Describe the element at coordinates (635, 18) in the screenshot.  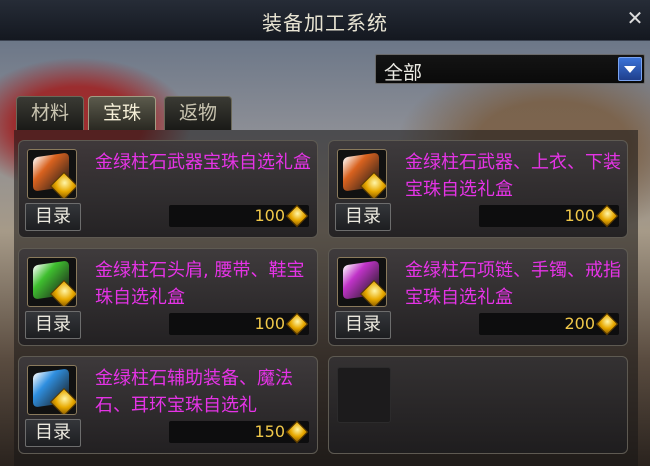
I see `close-icon: ✕` at that location.